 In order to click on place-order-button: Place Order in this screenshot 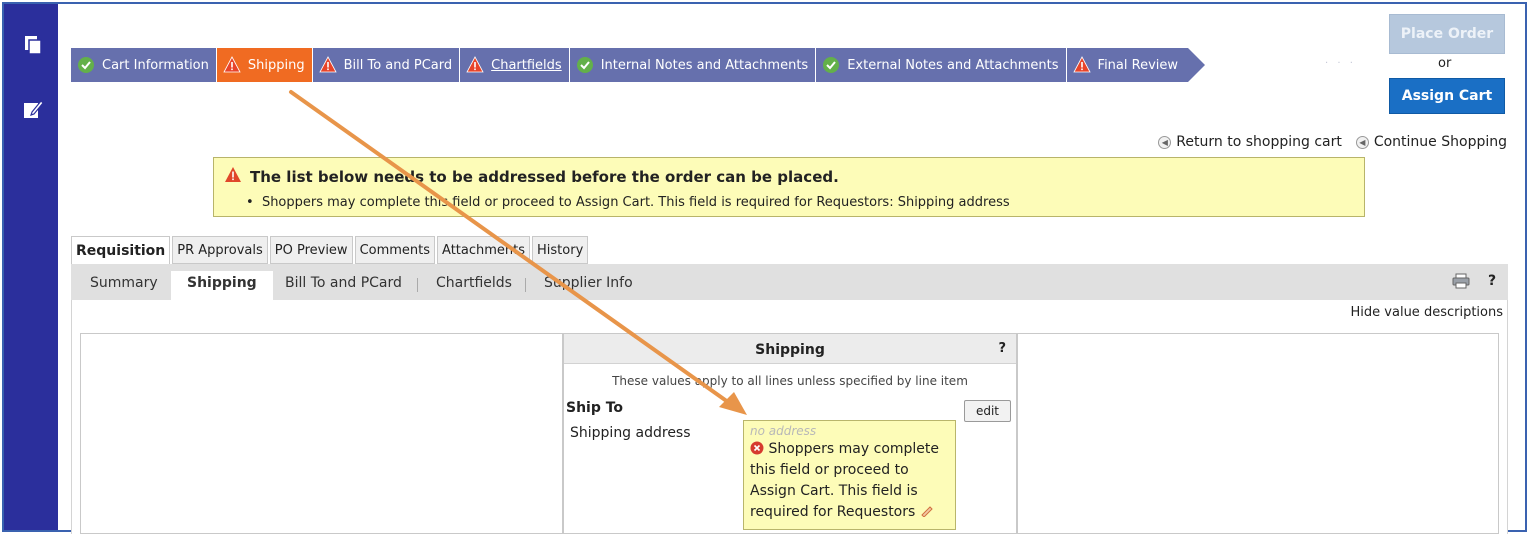, I will do `click(1447, 34)`.